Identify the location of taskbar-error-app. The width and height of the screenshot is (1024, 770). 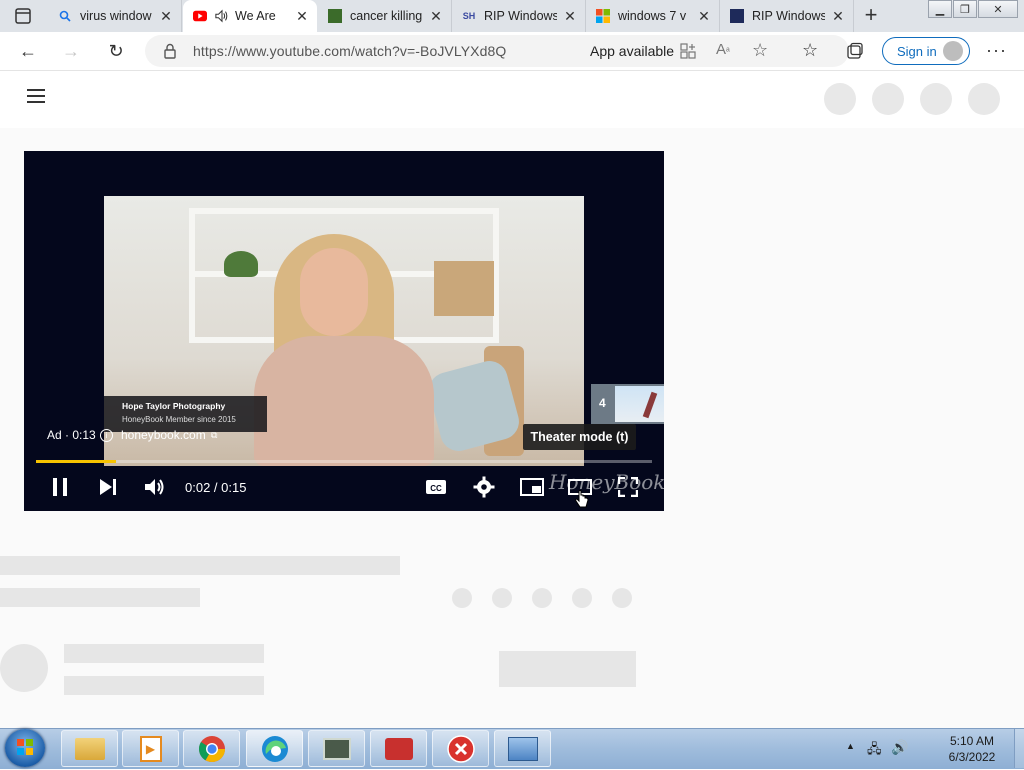
(460, 748).